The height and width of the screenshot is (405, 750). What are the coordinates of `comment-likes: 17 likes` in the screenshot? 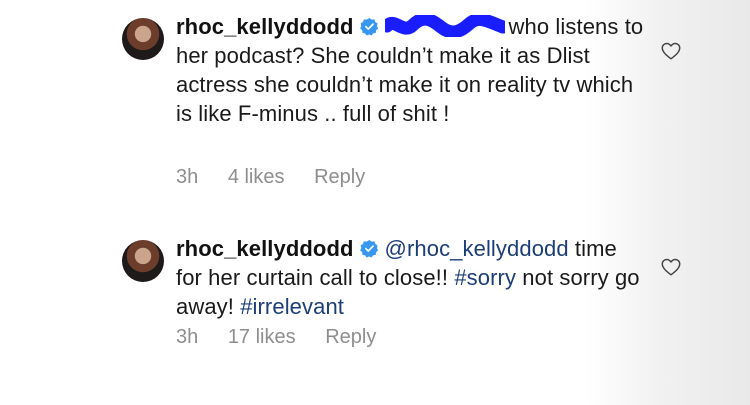 It's located at (262, 337).